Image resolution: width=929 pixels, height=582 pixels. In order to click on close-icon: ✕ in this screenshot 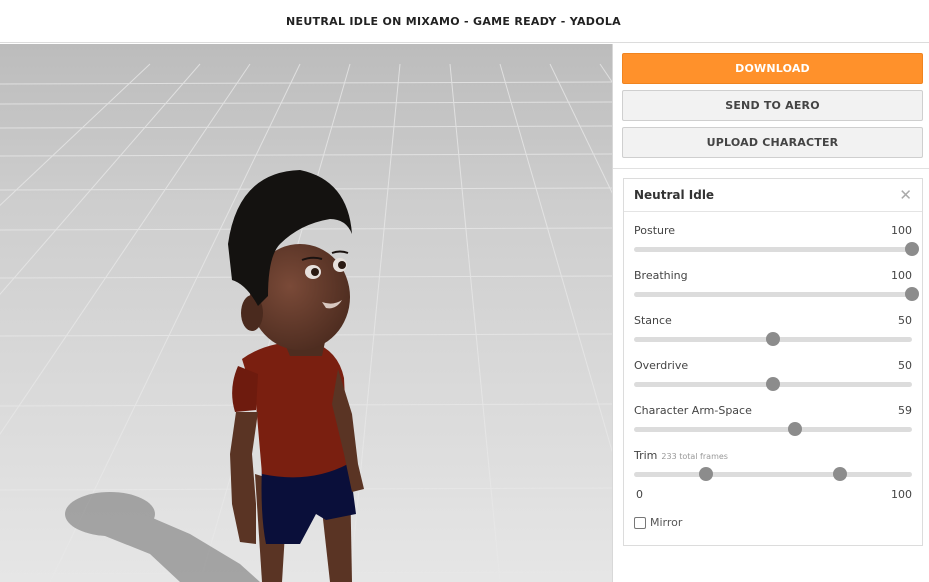, I will do `click(905, 195)`.